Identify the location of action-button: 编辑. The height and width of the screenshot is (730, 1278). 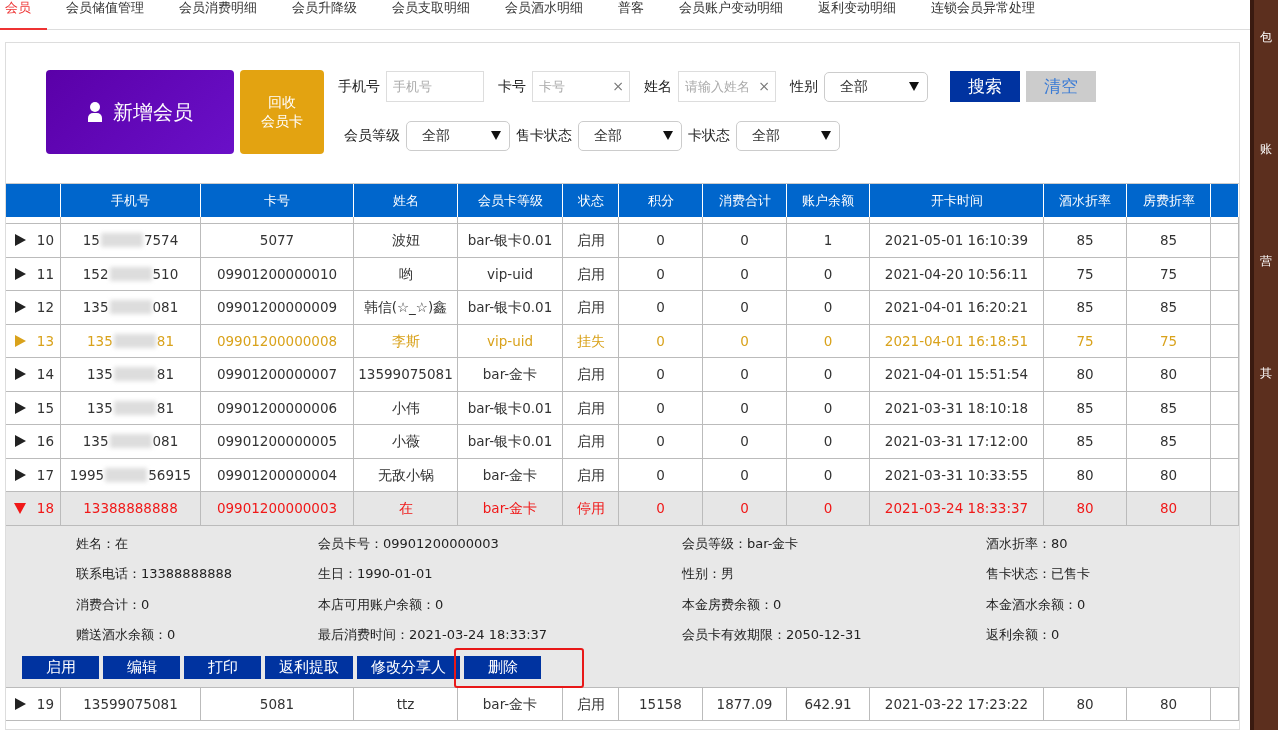
(141, 667).